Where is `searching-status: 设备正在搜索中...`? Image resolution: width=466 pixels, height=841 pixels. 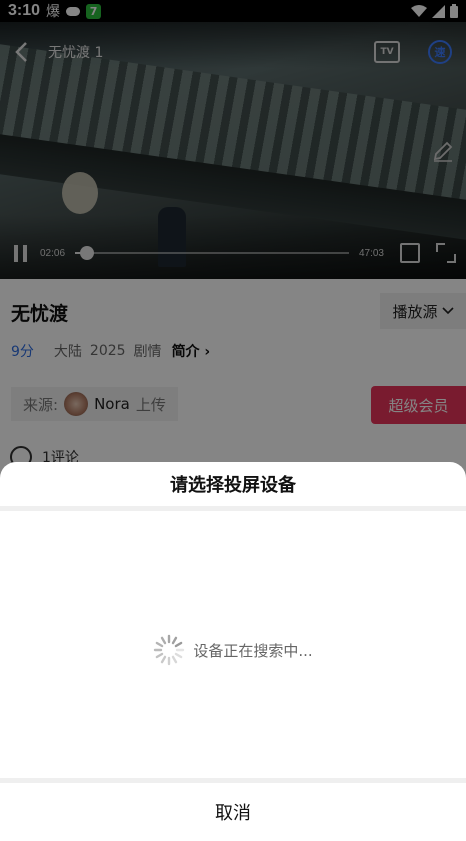 searching-status: 设备正在搜索中... is located at coordinates (233, 650).